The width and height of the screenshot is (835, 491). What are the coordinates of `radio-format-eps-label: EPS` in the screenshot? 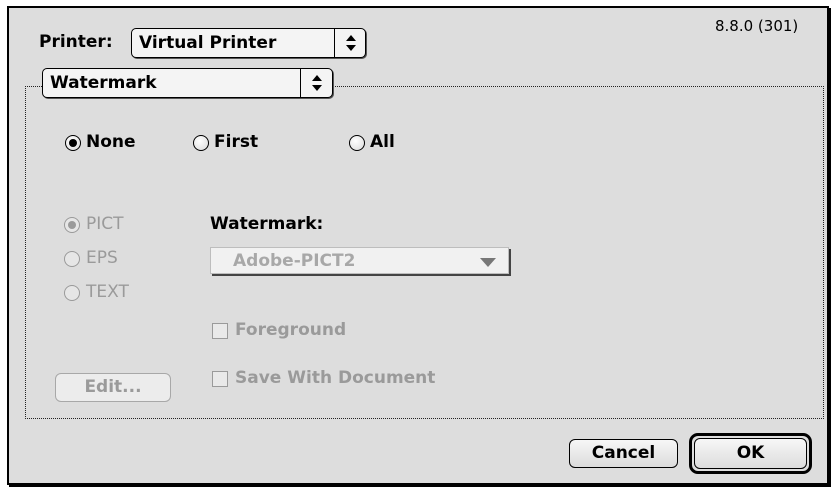 It's located at (102, 258).